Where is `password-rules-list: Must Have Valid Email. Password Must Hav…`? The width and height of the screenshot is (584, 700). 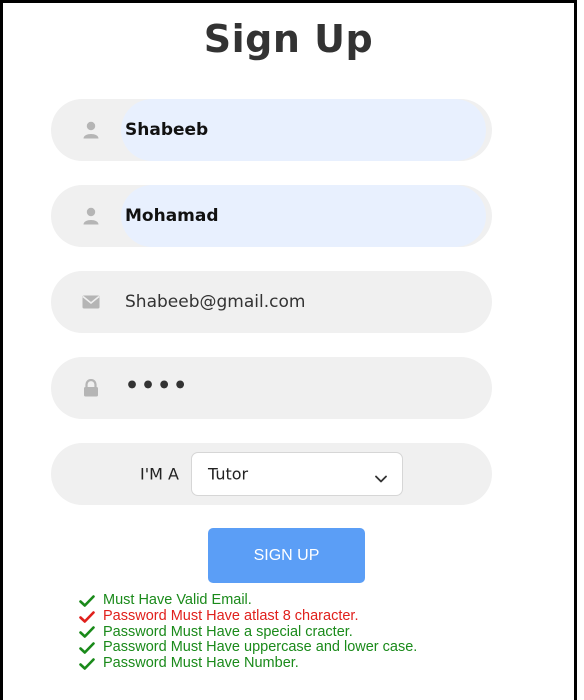
password-rules-list: Must Have Valid Email. Password Must Hav… is located at coordinates (248, 632).